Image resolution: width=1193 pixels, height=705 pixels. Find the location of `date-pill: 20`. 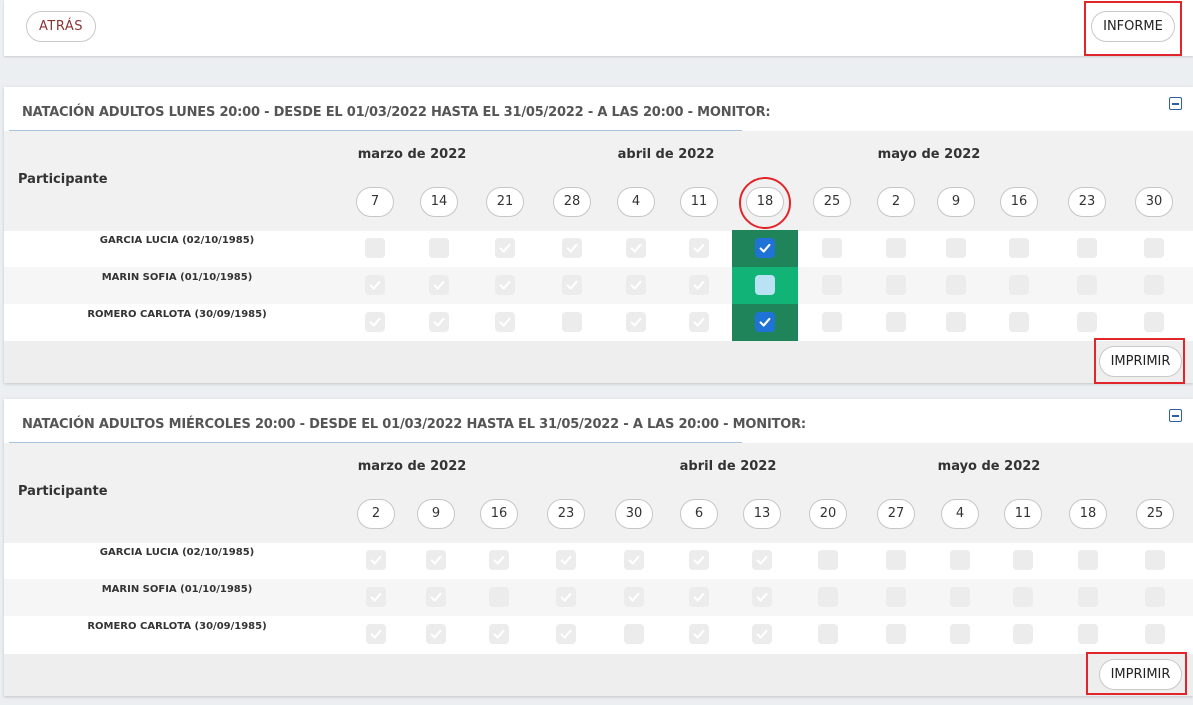

date-pill: 20 is located at coordinates (828, 514).